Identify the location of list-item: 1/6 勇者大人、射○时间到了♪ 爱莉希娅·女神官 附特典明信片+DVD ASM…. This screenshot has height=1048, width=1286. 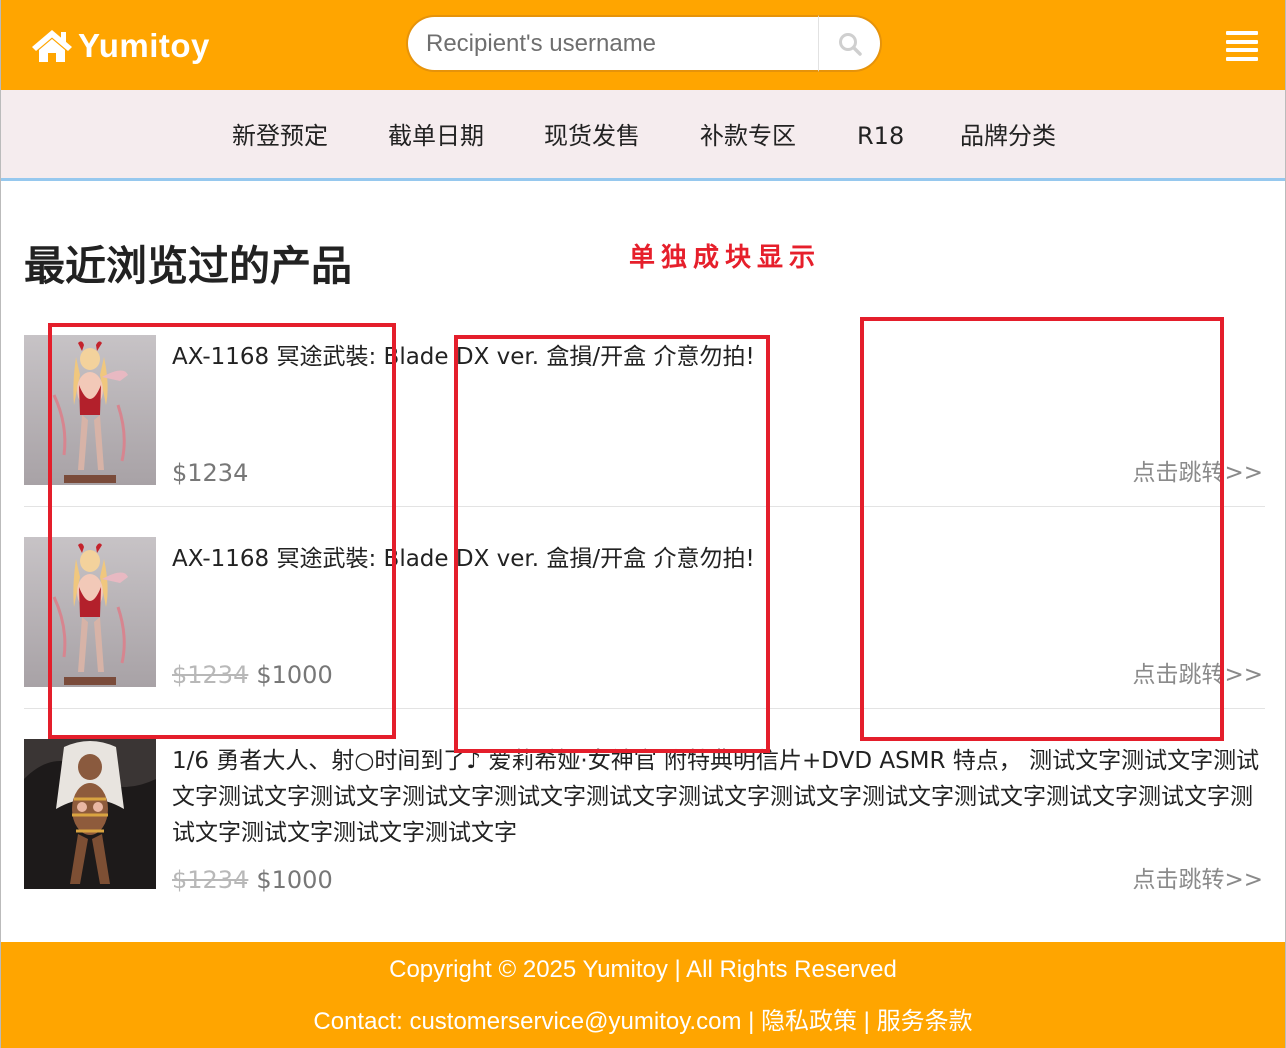
(644, 816).